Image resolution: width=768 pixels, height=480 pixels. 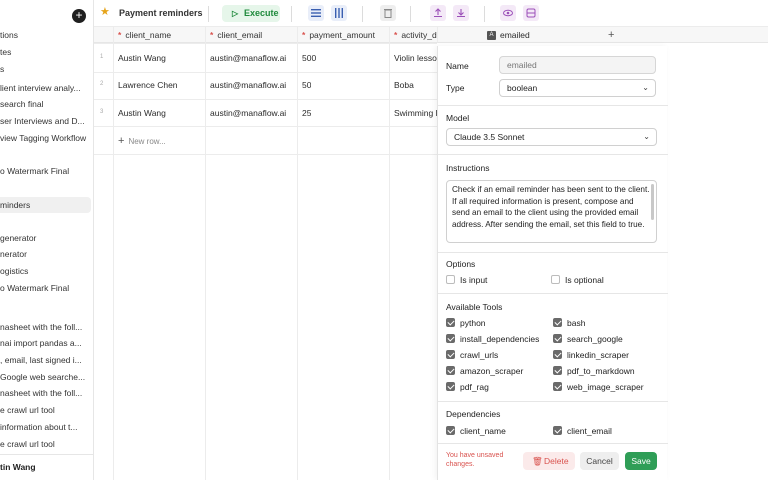 What do you see at coordinates (611, 35) in the screenshot?
I see `add-column-button: +` at bounding box center [611, 35].